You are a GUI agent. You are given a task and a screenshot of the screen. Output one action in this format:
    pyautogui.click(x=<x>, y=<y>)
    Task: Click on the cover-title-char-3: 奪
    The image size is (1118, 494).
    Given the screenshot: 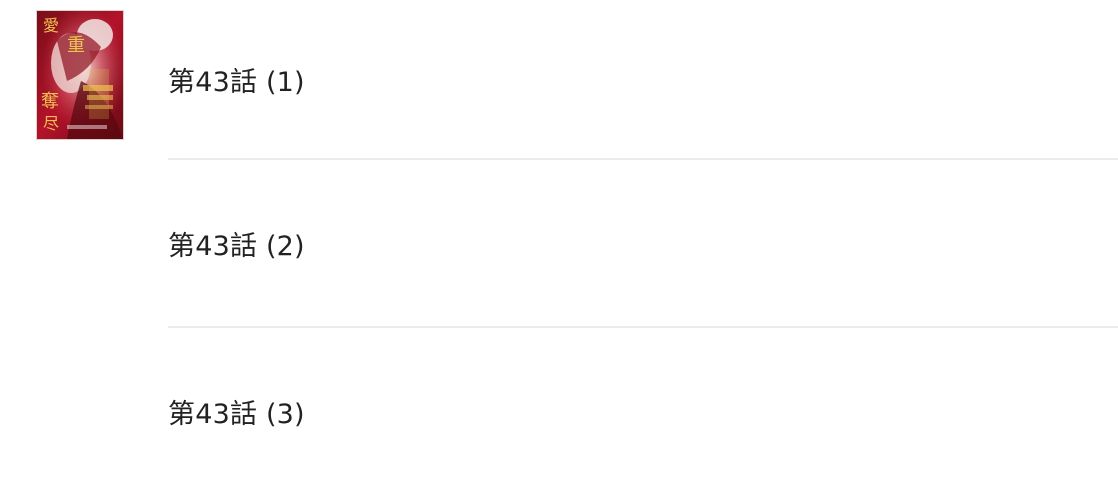 What is the action you would take?
    pyautogui.click(x=50, y=101)
    